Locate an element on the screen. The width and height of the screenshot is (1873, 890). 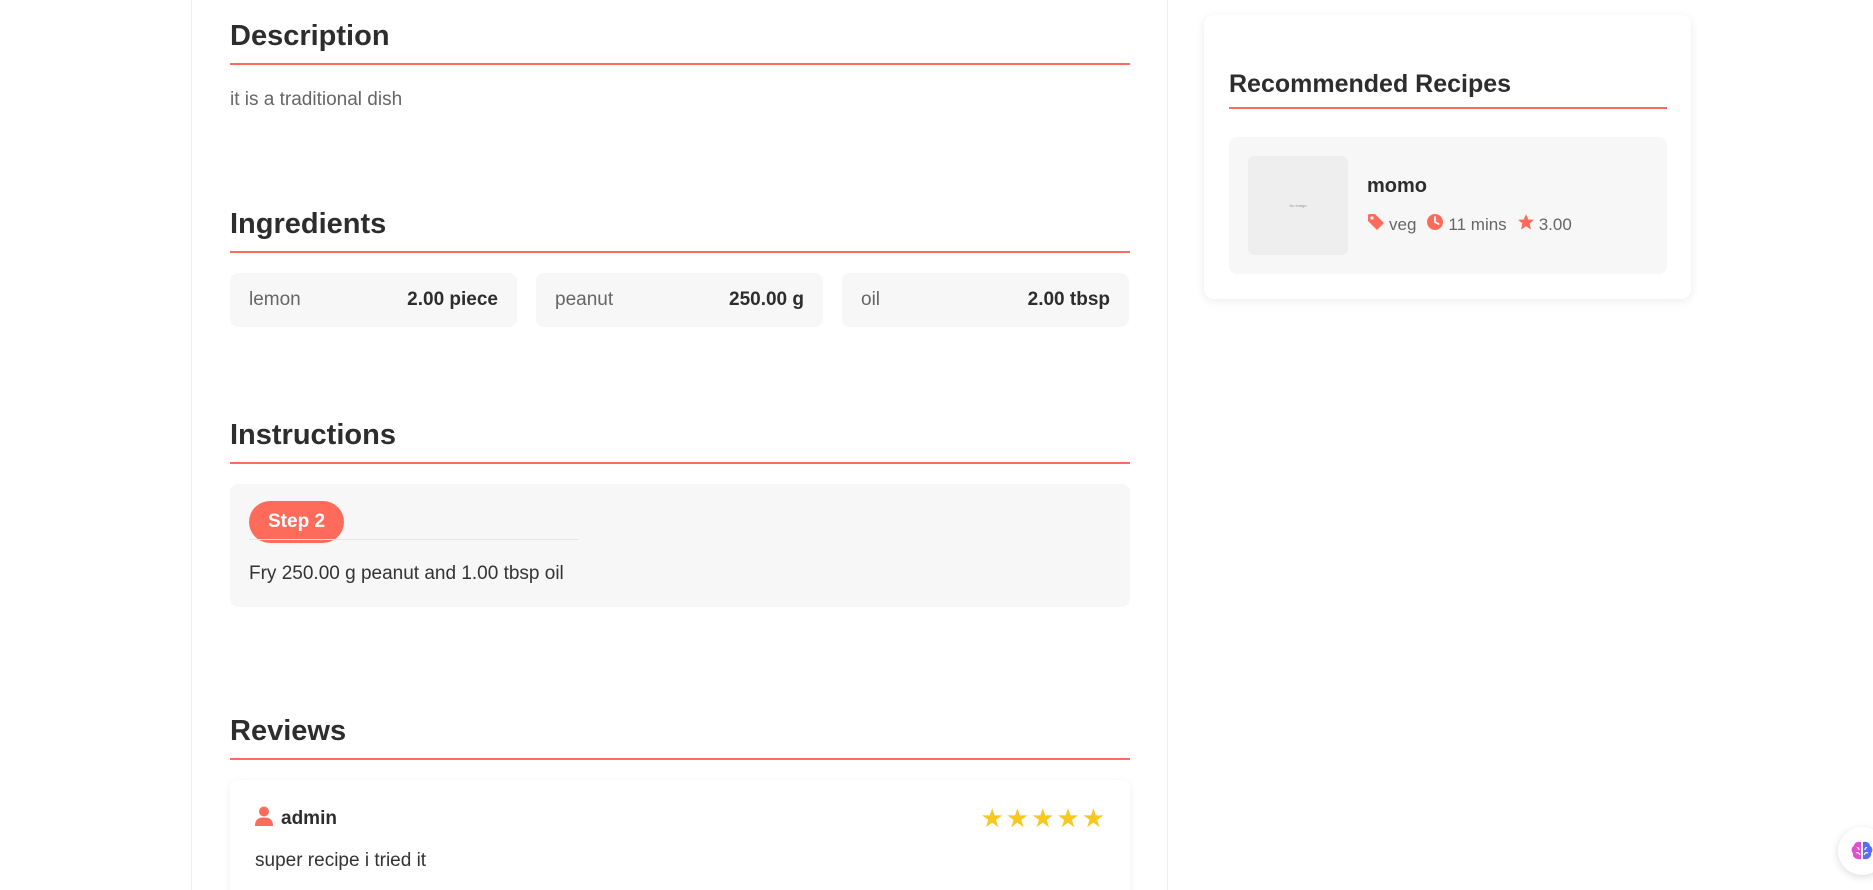
ingredient-item: oil 2.00 tbsp is located at coordinates (985, 300).